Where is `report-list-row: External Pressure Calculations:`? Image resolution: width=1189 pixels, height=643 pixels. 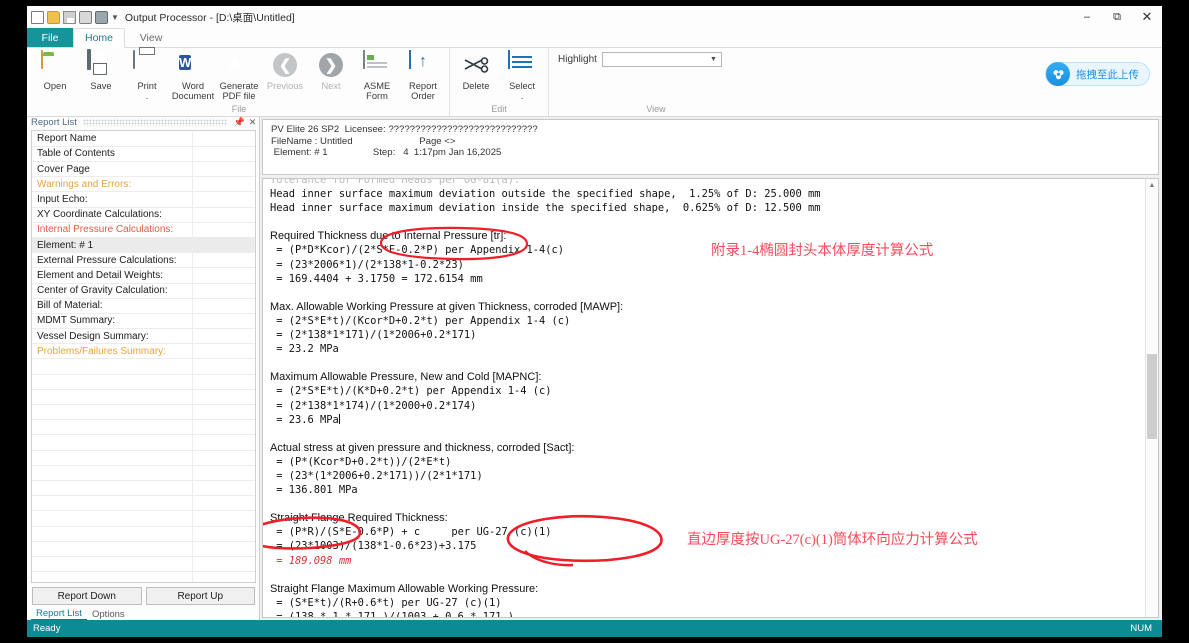
report-list-row: External Pressure Calculations: is located at coordinates (143, 260).